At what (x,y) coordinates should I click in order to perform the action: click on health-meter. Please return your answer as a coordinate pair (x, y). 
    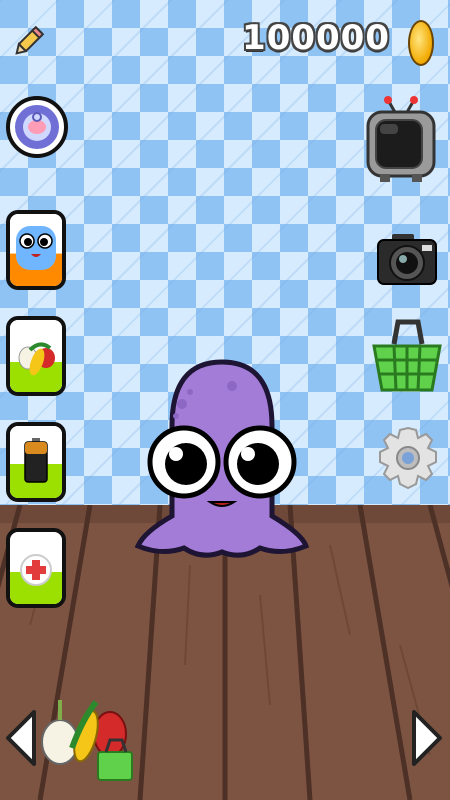
    Looking at the image, I should click on (36, 568).